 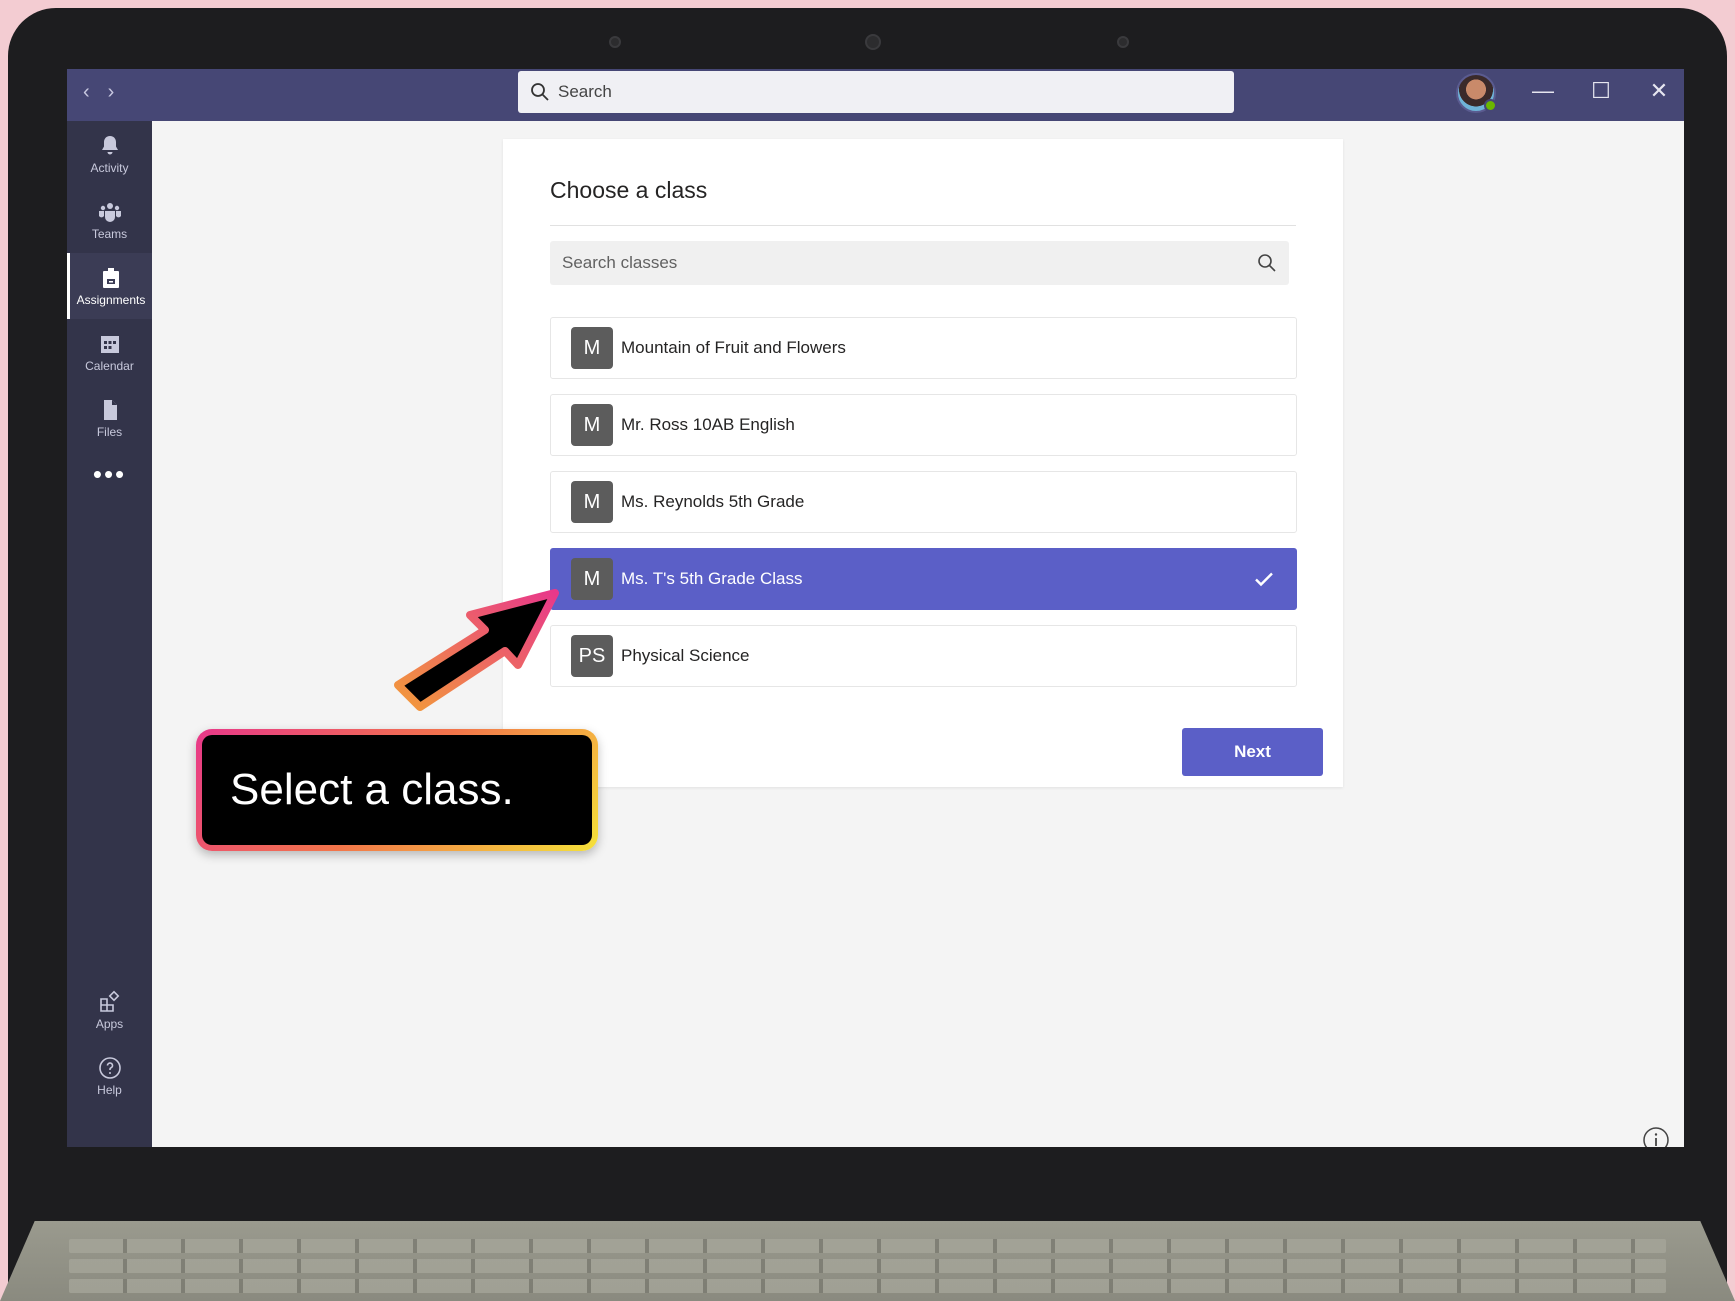 I want to click on instruction-callout: Select a class., so click(x=397, y=790).